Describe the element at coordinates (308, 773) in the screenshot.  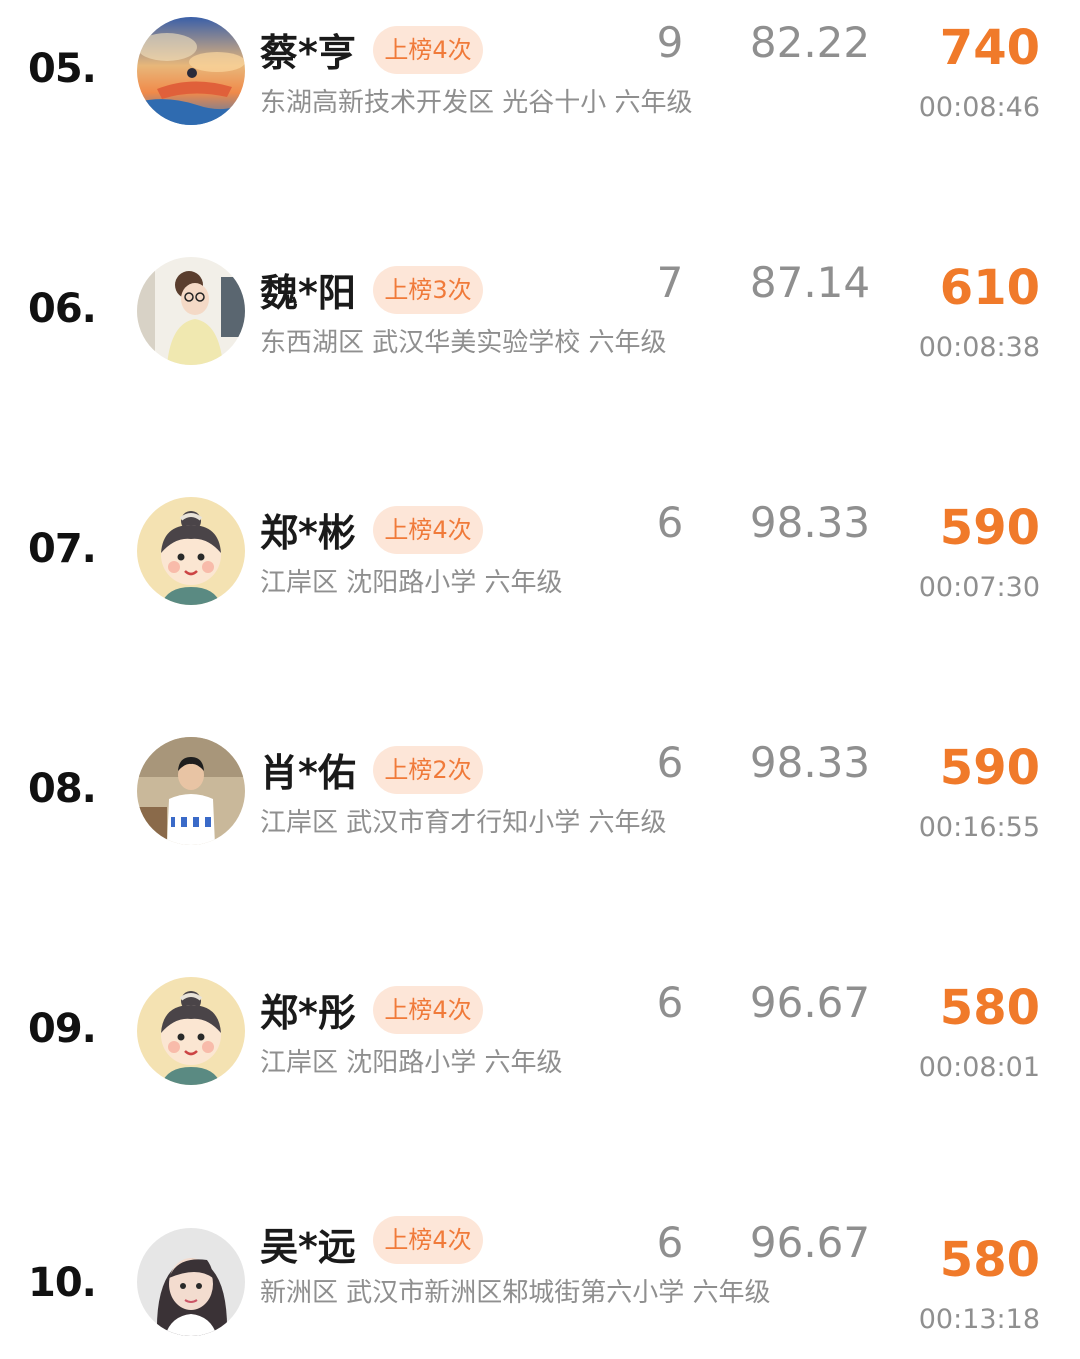
I see `student-name: 肖*佑` at that location.